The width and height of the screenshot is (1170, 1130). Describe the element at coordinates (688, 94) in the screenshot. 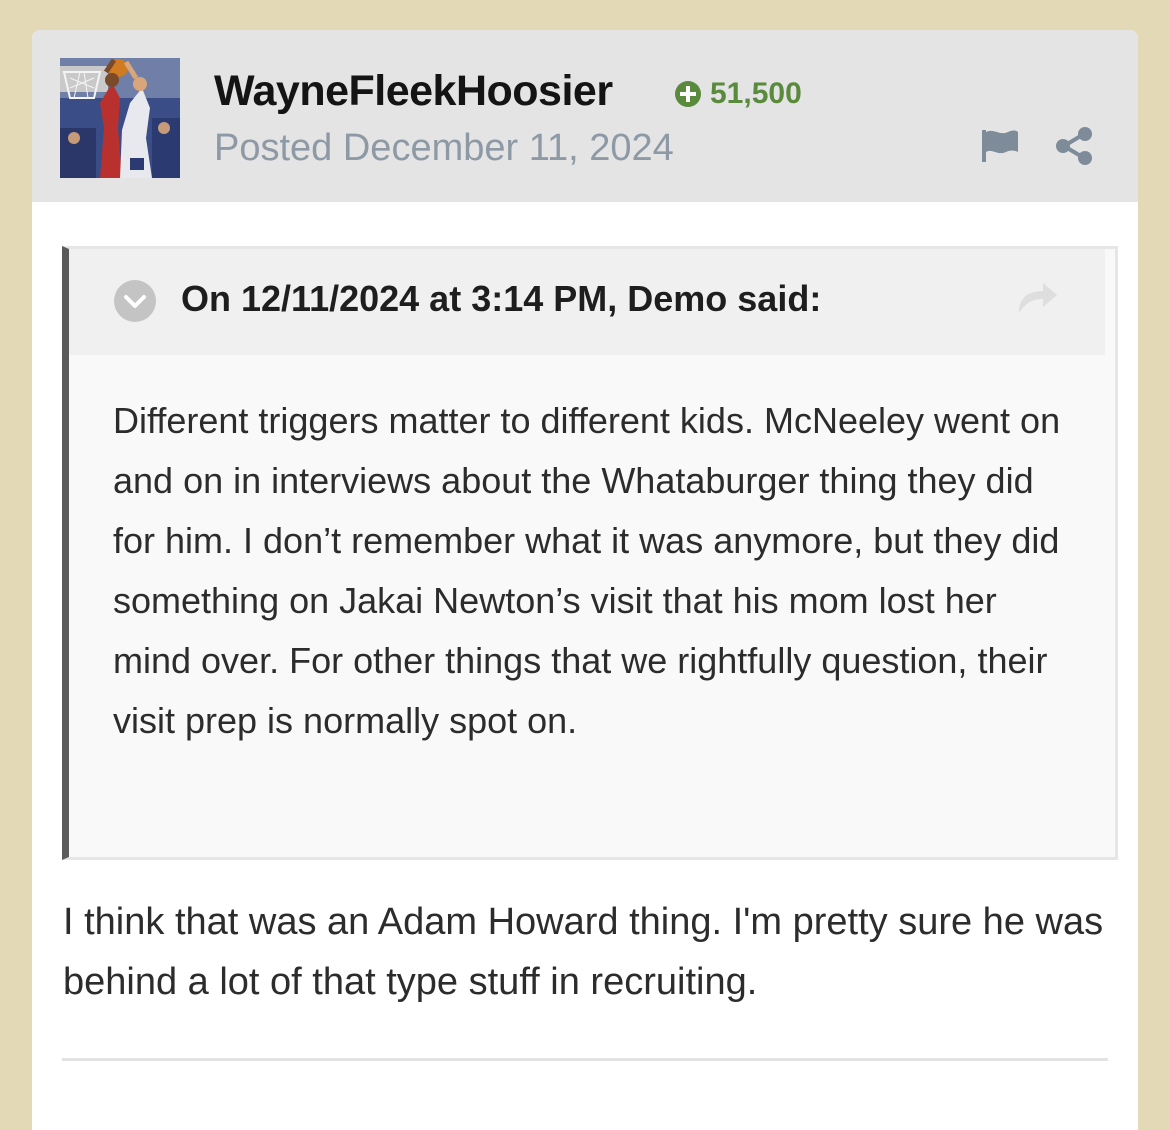

I see `plus-circle-icon` at that location.